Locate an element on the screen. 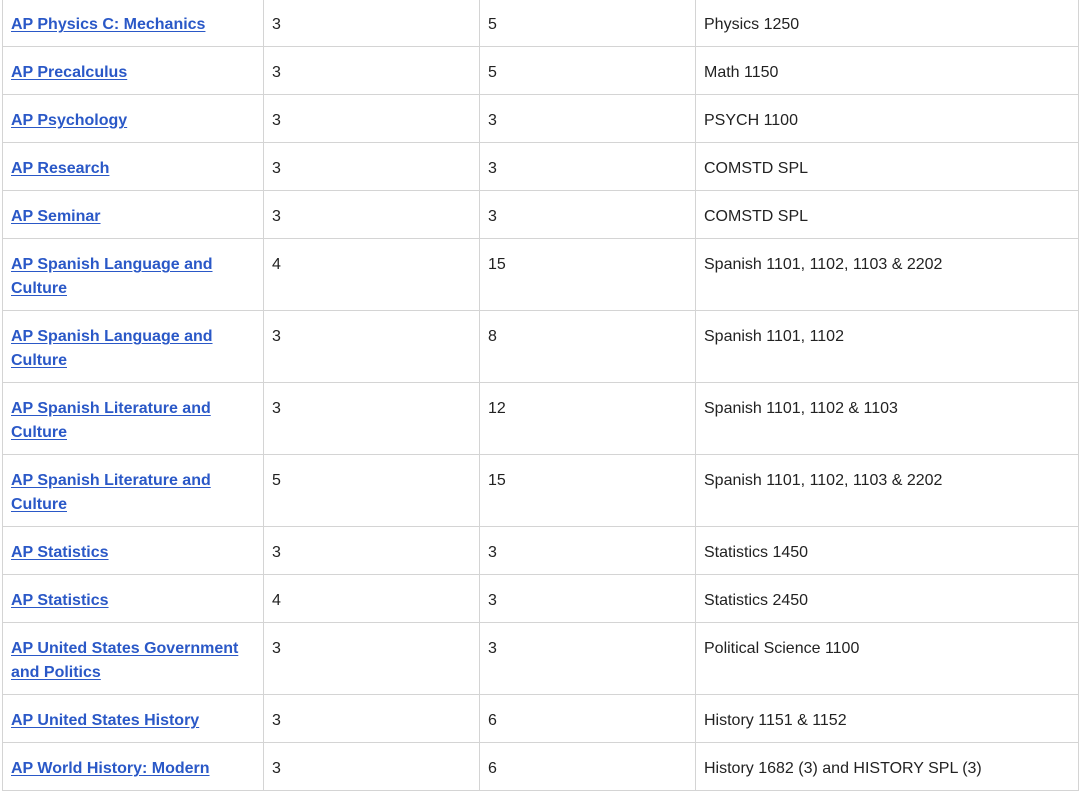  table-row: AP Psychology 3 3 PSYCH 1100 is located at coordinates (540, 118).